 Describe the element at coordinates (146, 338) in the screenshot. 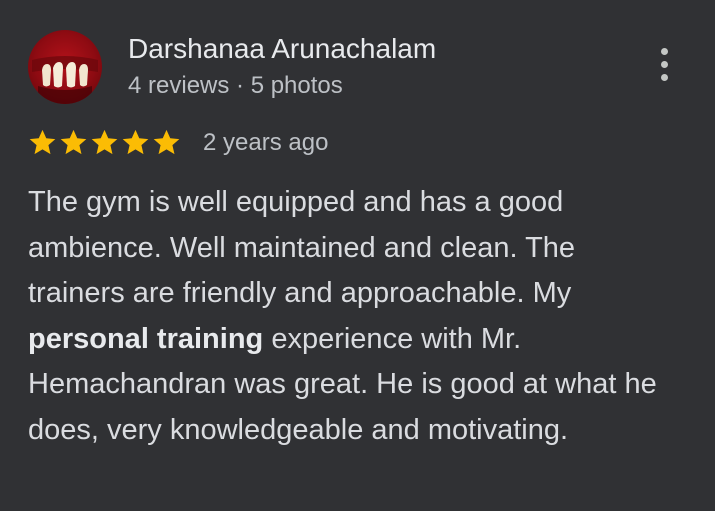

I see `review-highlight: personal training` at that location.